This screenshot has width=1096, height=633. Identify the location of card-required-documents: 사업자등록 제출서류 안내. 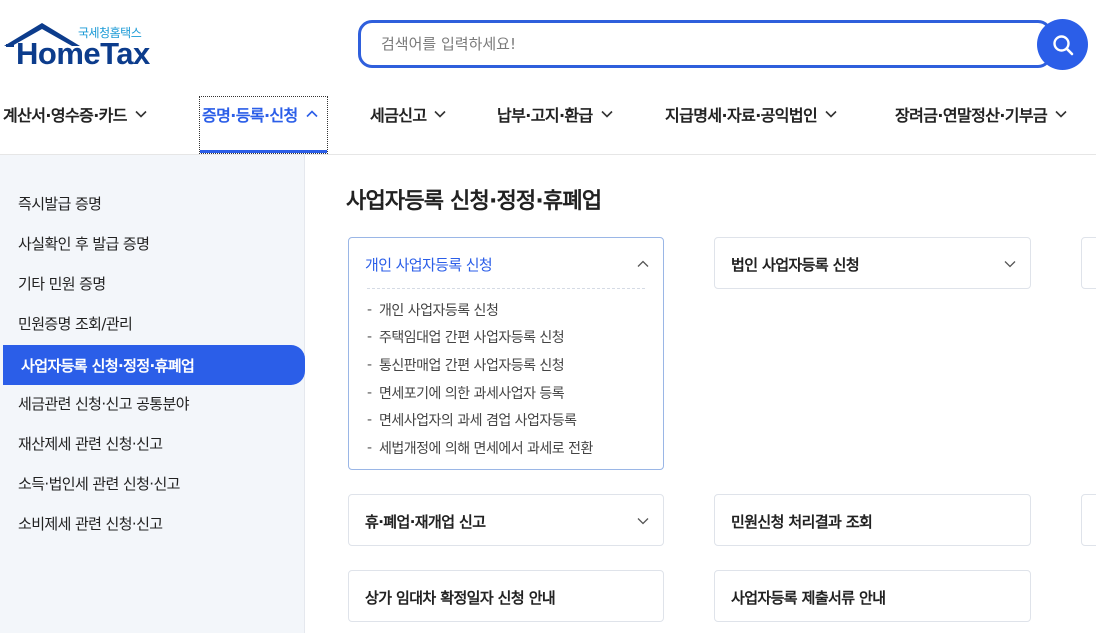
(872, 596).